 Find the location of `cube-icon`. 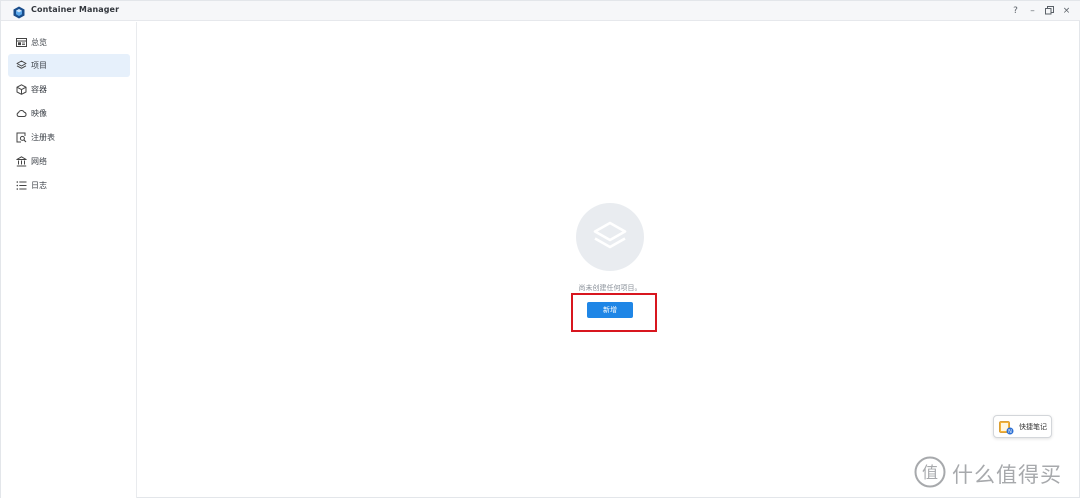

cube-icon is located at coordinates (21, 89).